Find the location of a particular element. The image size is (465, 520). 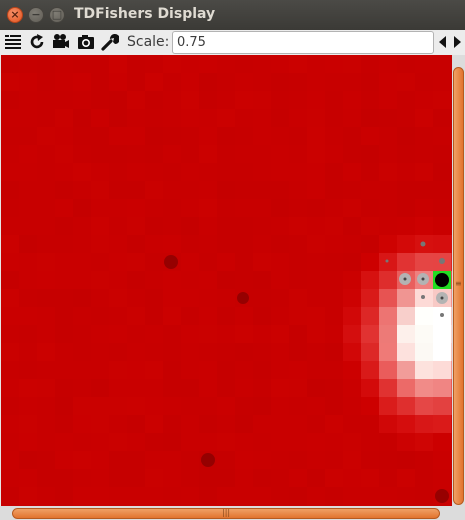

marker-dot is located at coordinates (442, 298).